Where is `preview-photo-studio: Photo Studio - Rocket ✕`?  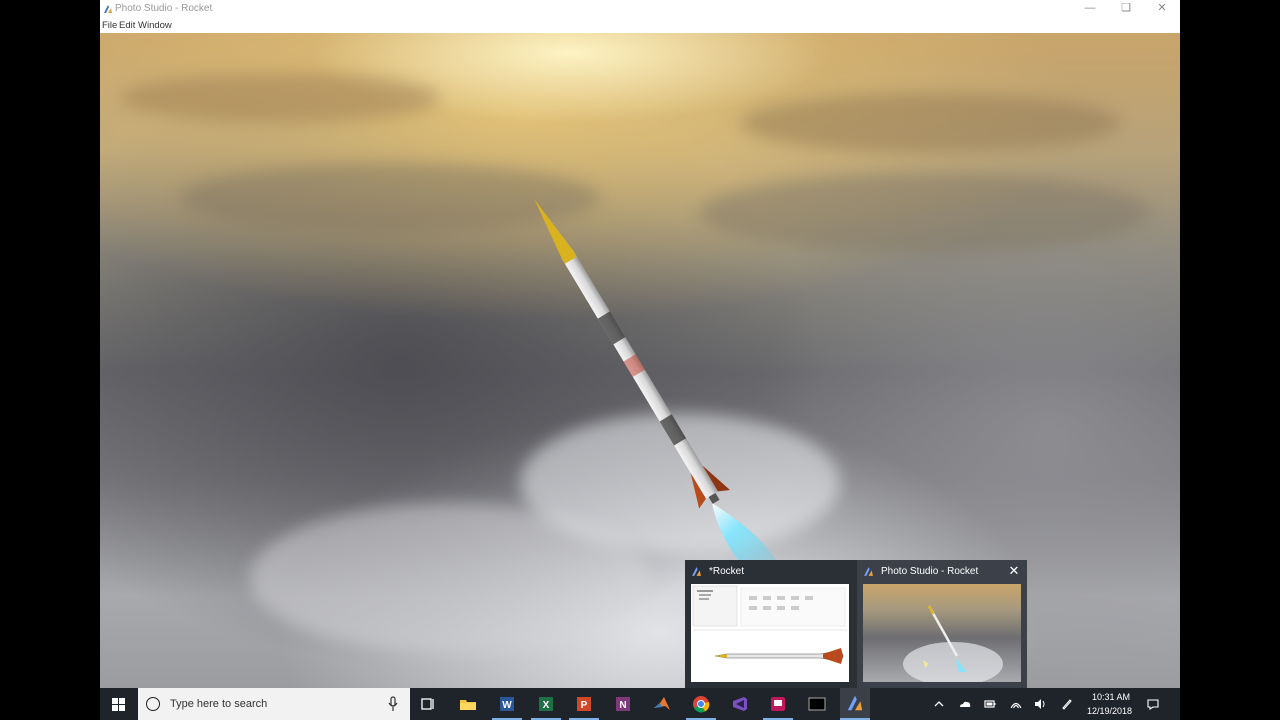 preview-photo-studio: Photo Studio - Rocket ✕ is located at coordinates (942, 624).